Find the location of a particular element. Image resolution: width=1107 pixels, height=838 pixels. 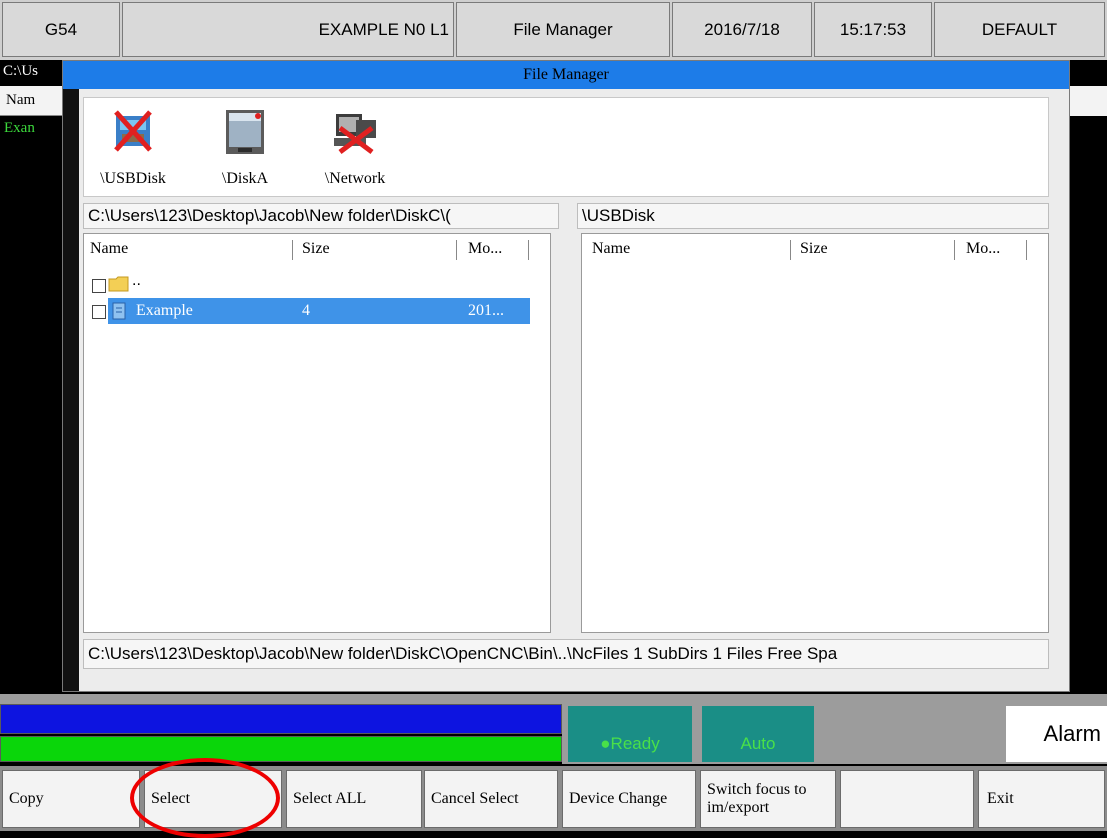

coord-system: G54 is located at coordinates (61, 29).